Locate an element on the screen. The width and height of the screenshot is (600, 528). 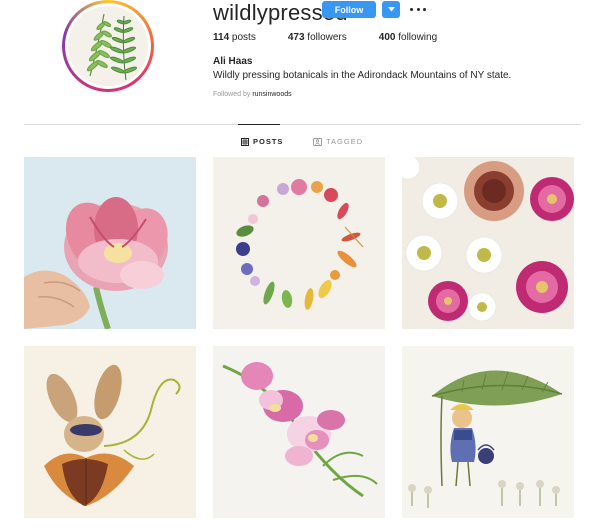
followers-count-label: followers is located at coordinates (327, 37).